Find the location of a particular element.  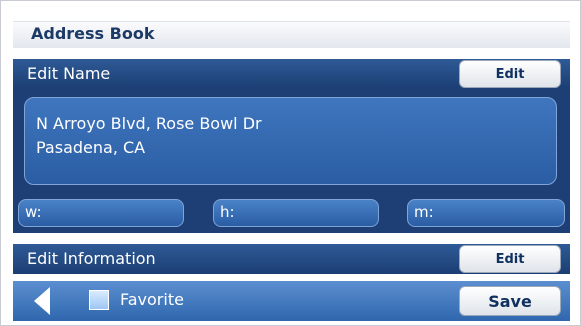

edit-information-button: Edit is located at coordinates (510, 259).